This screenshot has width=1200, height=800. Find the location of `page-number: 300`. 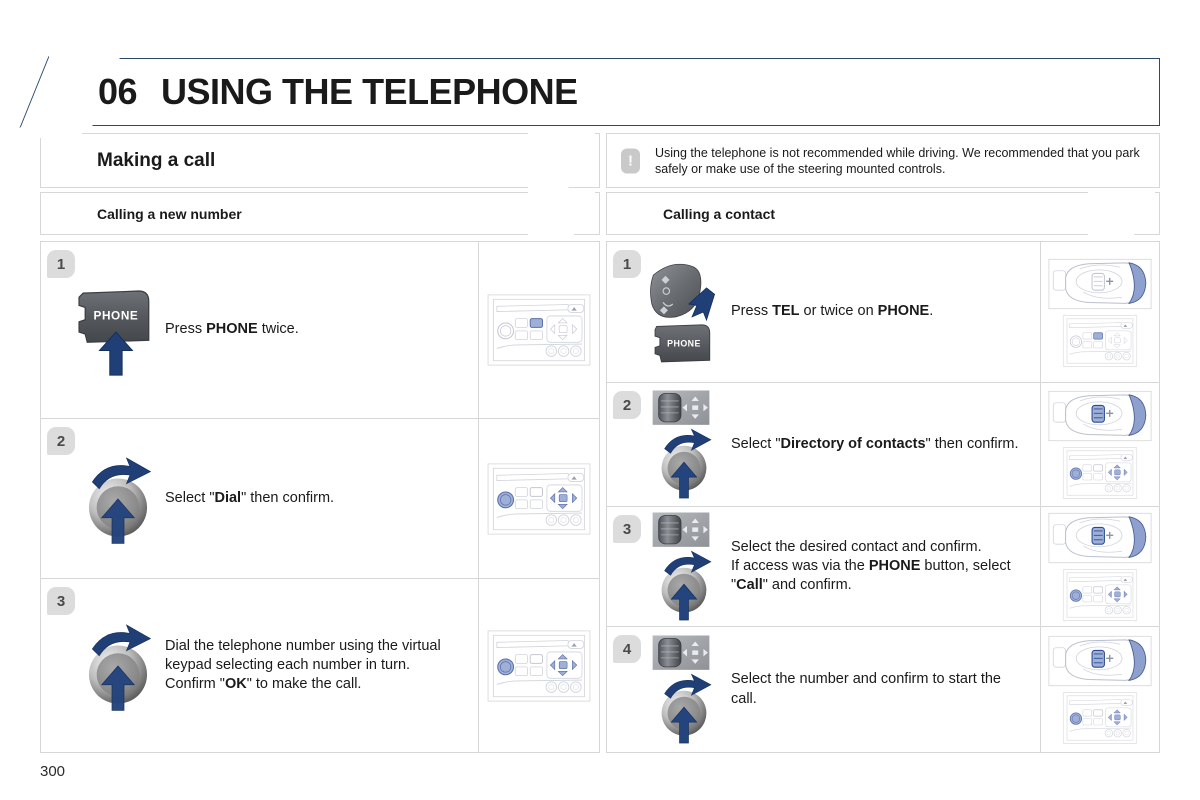

page-number: 300 is located at coordinates (53, 771).